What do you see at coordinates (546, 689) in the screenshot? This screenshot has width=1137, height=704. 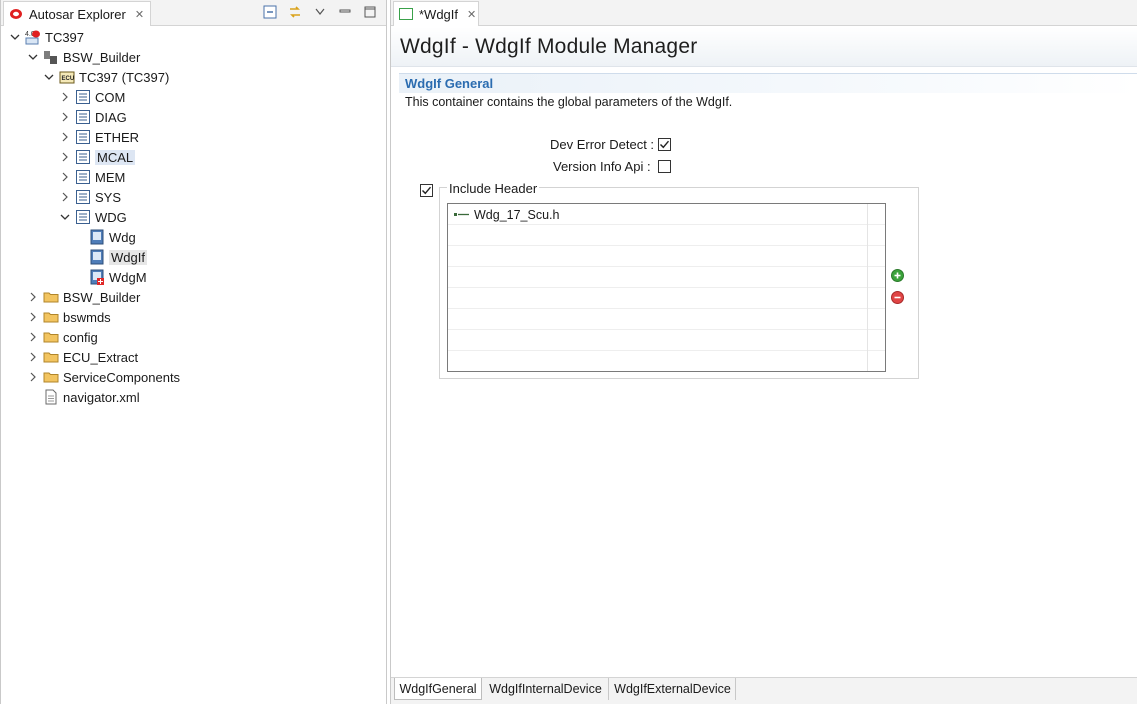 I see `tab-wdgif-internal-device: WdgIfInternalDevice` at bounding box center [546, 689].